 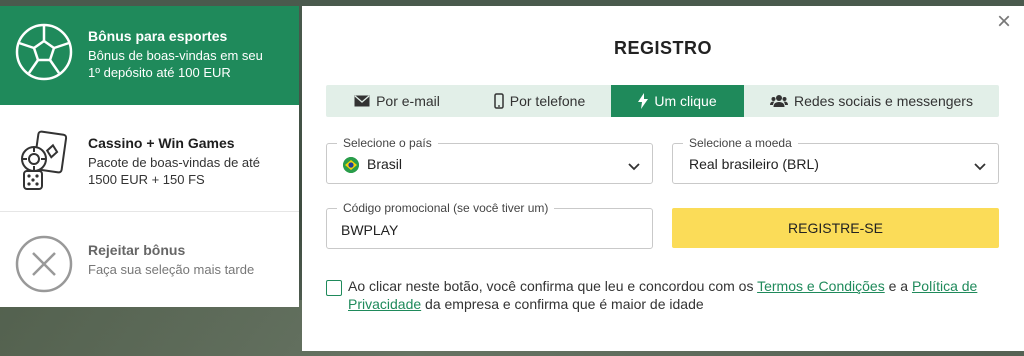 What do you see at coordinates (489, 159) in the screenshot?
I see `country-select: Selecione o país Brasil` at bounding box center [489, 159].